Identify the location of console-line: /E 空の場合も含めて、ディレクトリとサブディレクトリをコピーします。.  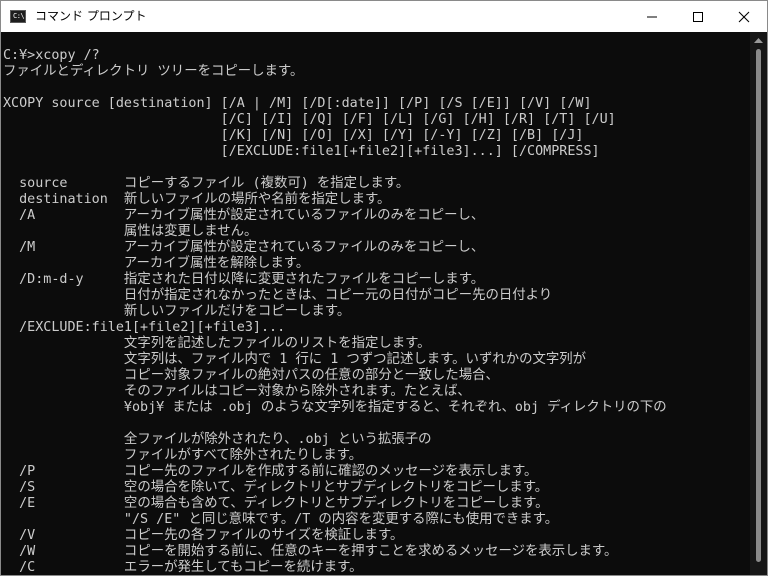
(276, 503).